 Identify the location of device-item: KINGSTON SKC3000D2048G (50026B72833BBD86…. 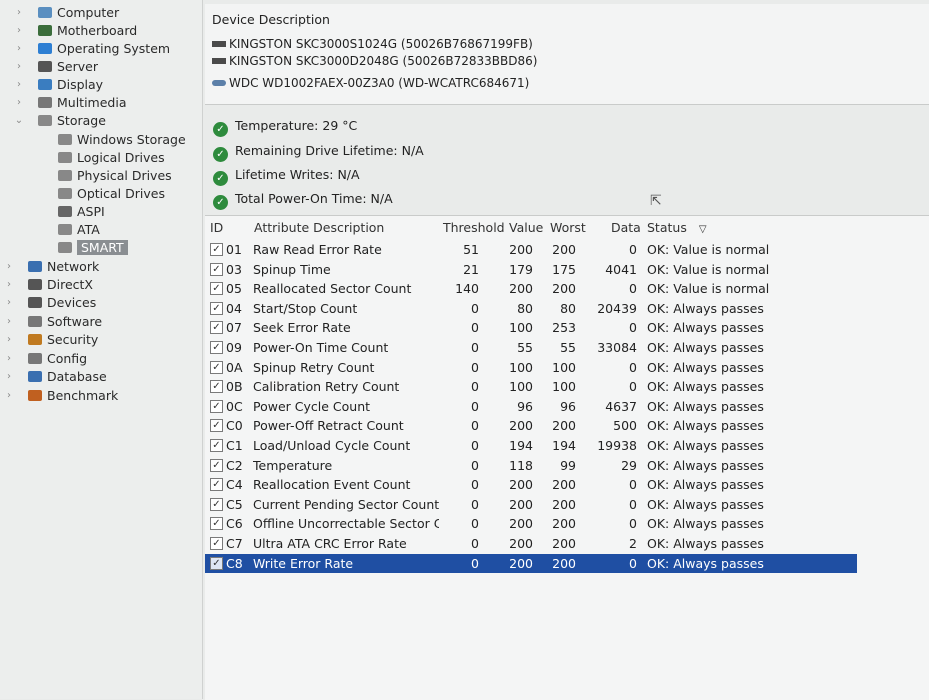
(374, 61).